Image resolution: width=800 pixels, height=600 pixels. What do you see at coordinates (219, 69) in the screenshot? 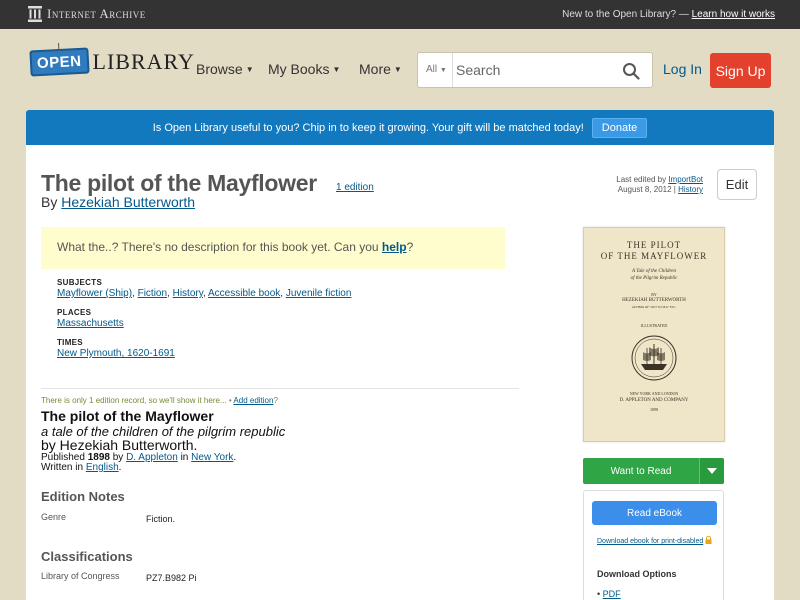
I see `nav-browse-label: Browse` at bounding box center [219, 69].